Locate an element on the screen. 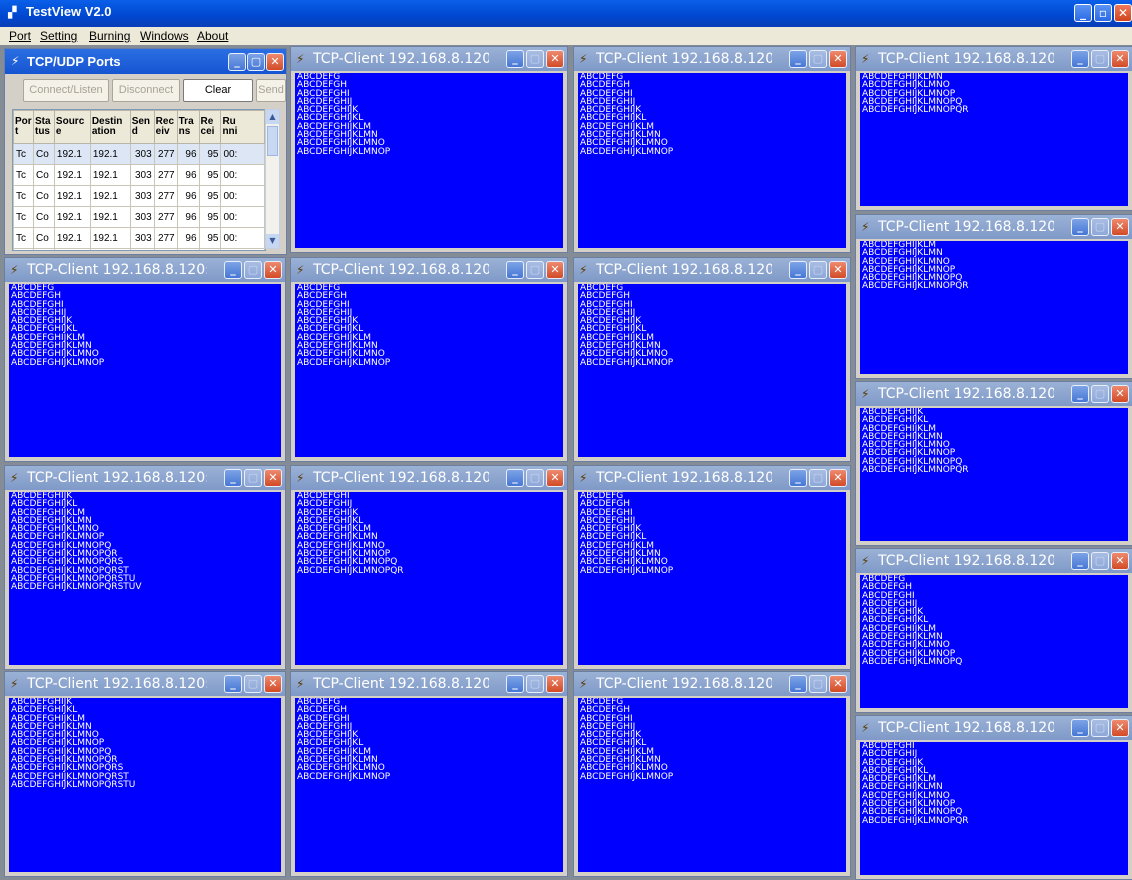 The height and width of the screenshot is (880, 1132). ports-table-scrollbar: ▲ ▼ is located at coordinates (272, 179).